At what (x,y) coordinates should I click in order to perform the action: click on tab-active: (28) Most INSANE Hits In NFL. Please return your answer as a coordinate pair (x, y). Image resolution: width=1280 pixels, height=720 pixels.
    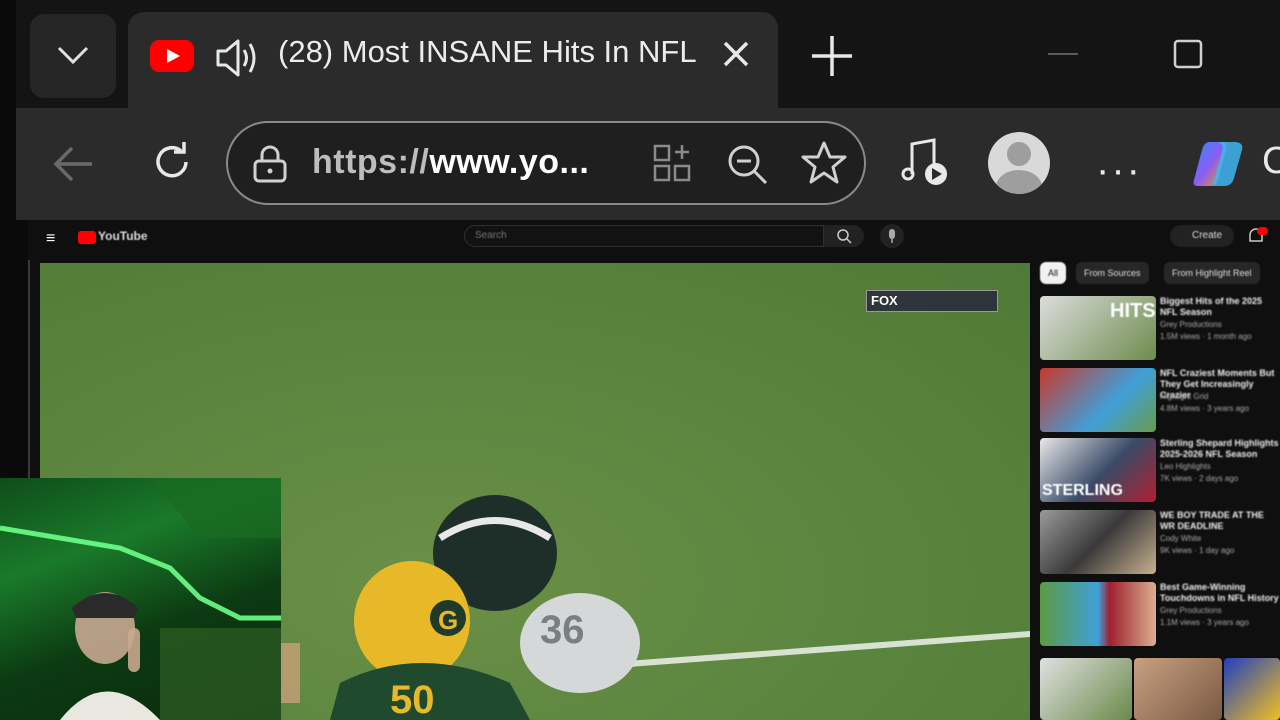
    Looking at the image, I should click on (453, 60).